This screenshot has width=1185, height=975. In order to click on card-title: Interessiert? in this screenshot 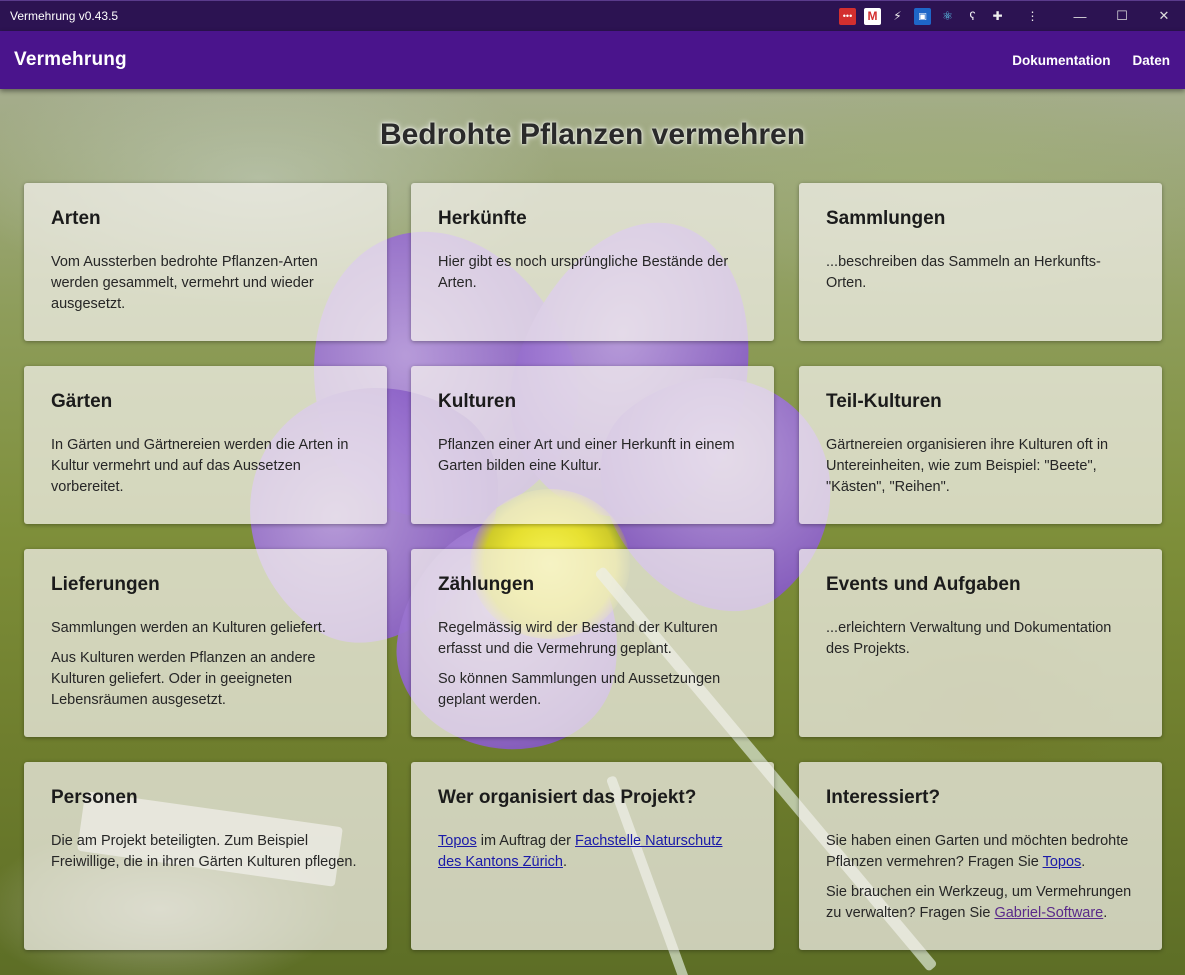, I will do `click(883, 797)`.